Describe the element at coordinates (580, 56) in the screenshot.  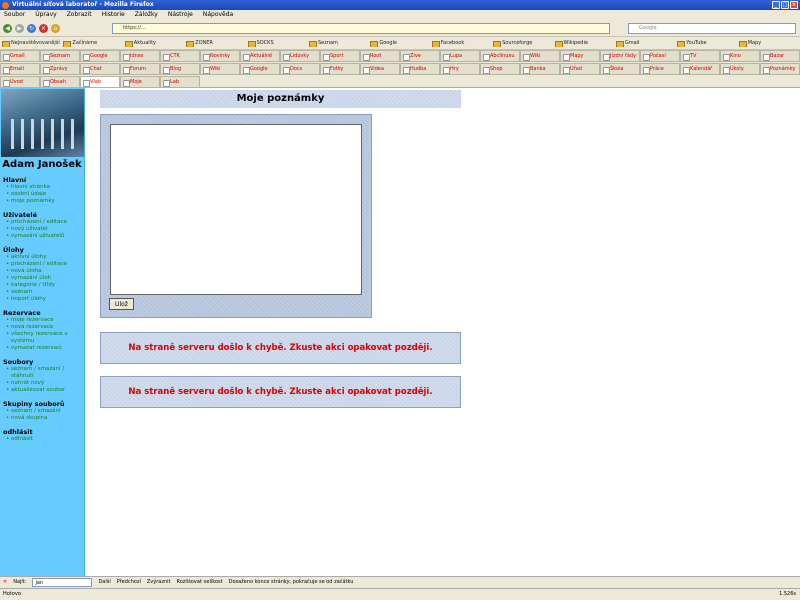
I see `browser-tab: Mapy` at that location.